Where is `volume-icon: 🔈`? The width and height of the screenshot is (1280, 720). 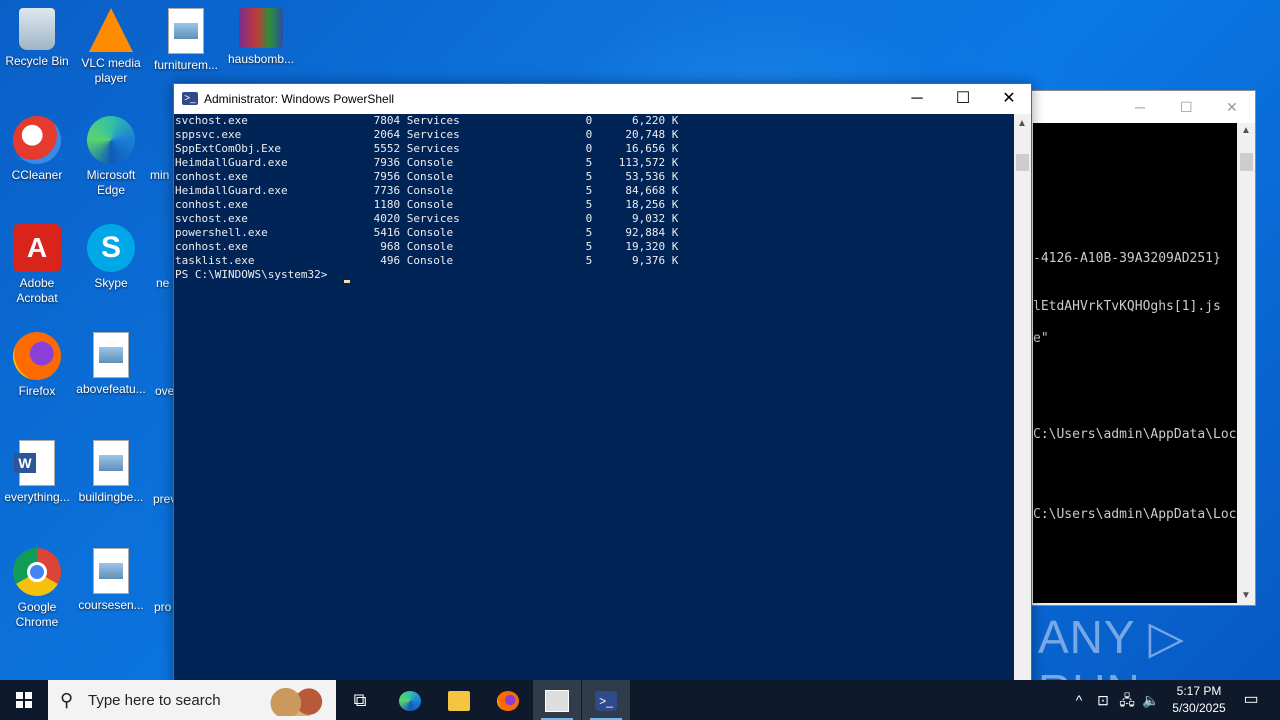
volume-icon: 🔈 is located at coordinates (1151, 700).